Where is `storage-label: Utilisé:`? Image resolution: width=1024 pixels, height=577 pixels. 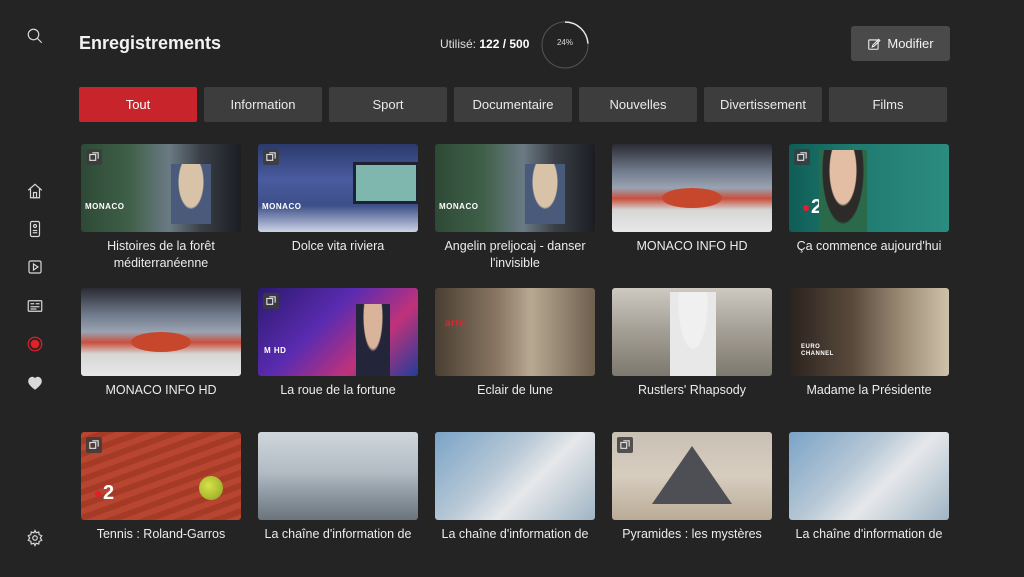
storage-label: Utilisé: is located at coordinates (458, 44).